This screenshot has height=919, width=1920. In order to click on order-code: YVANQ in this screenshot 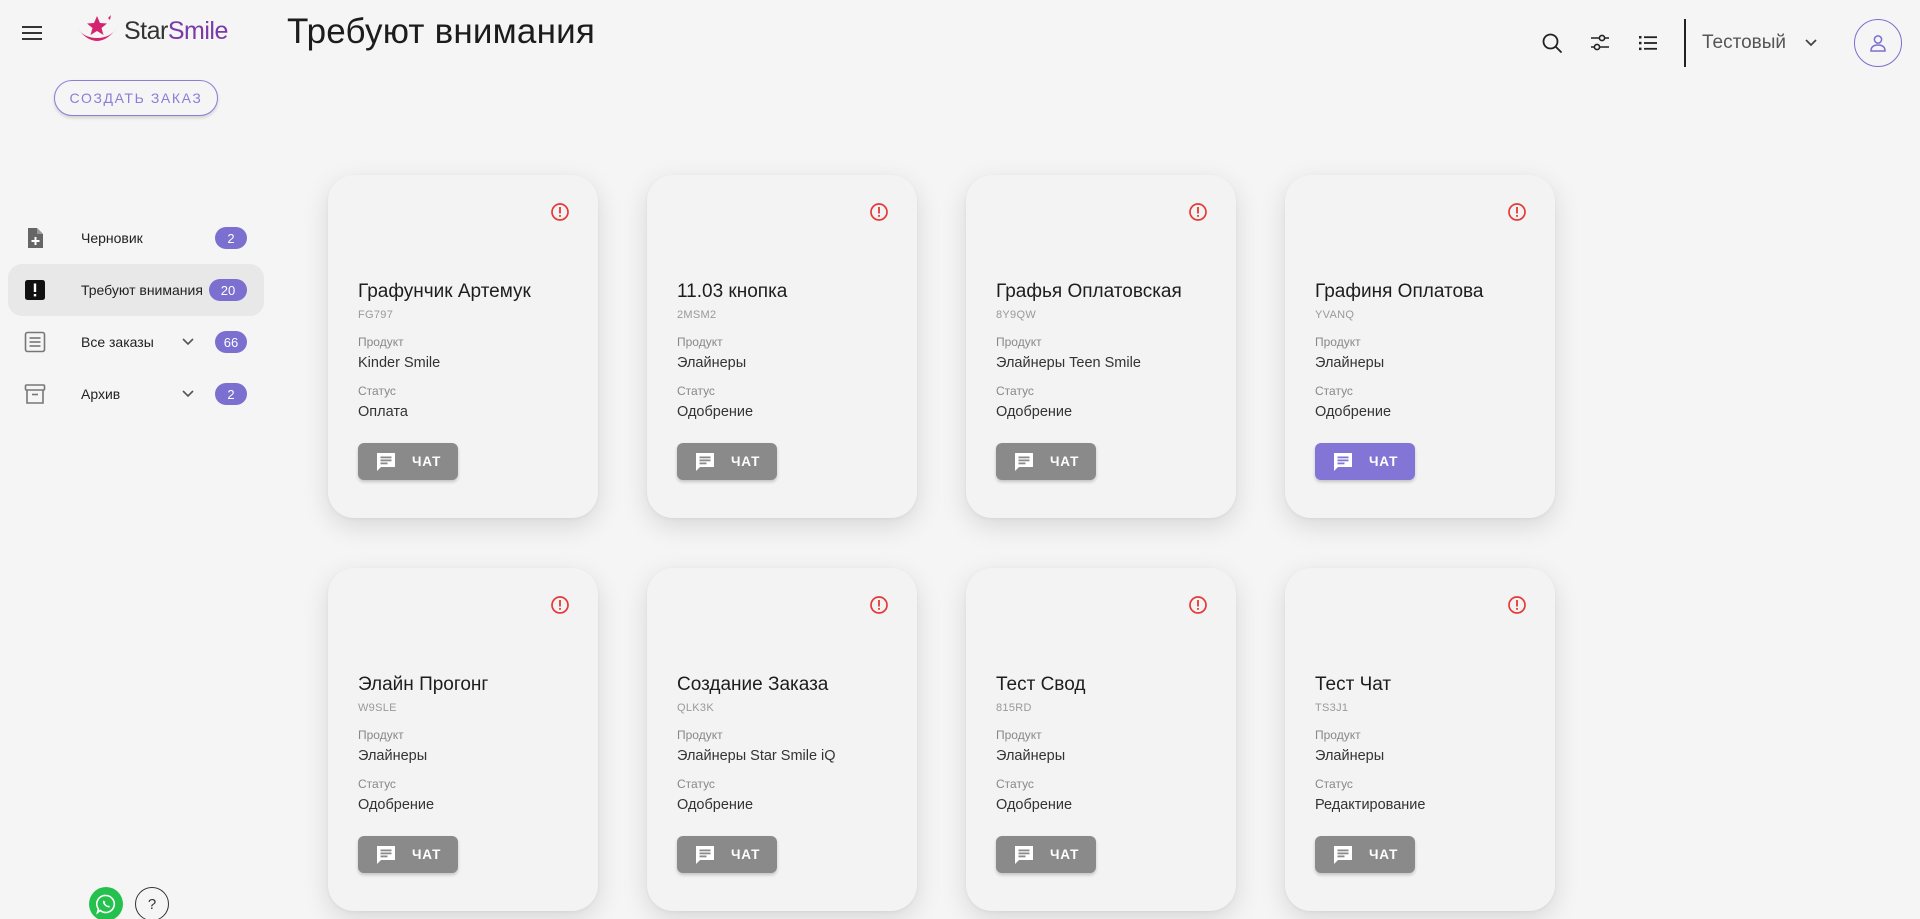, I will do `click(1335, 315)`.